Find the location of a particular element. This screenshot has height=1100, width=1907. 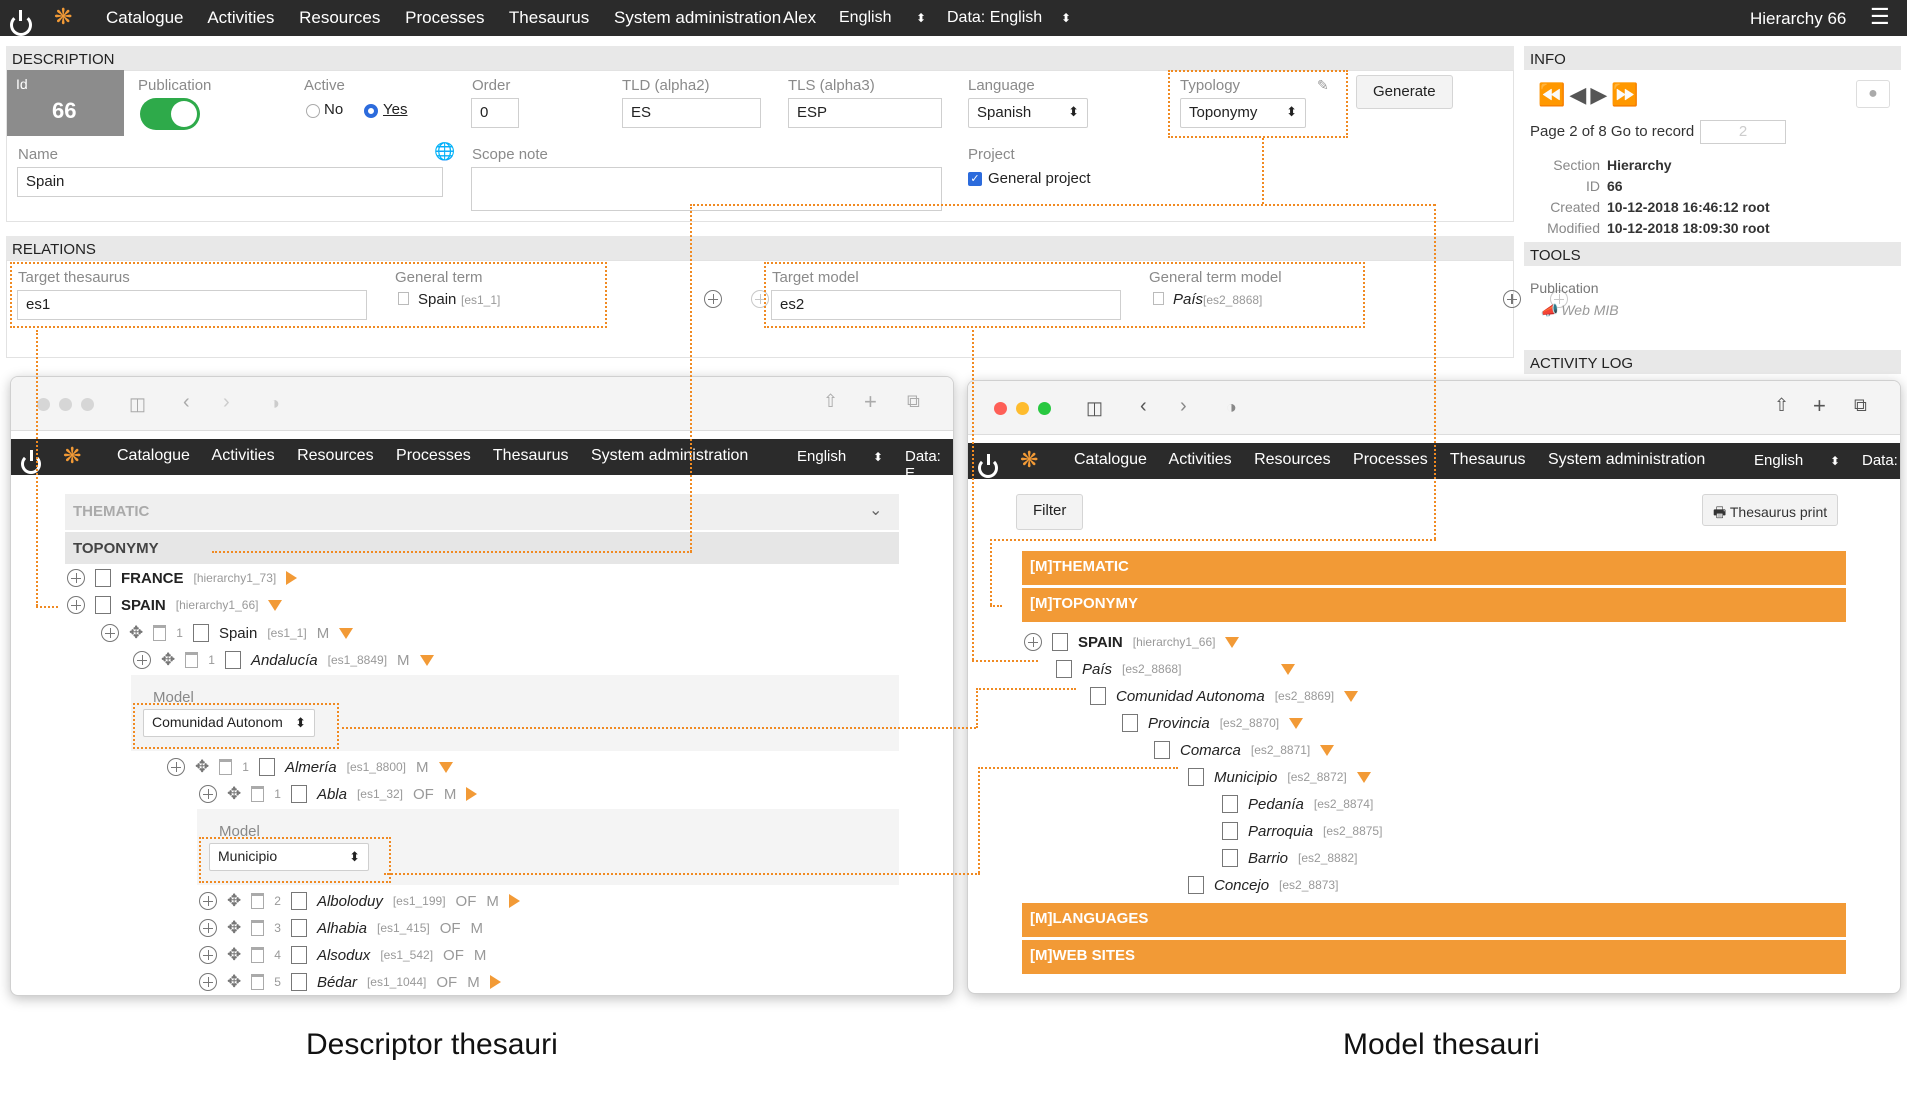

model-tree-row: País [es2_8868] is located at coordinates (1176, 669).